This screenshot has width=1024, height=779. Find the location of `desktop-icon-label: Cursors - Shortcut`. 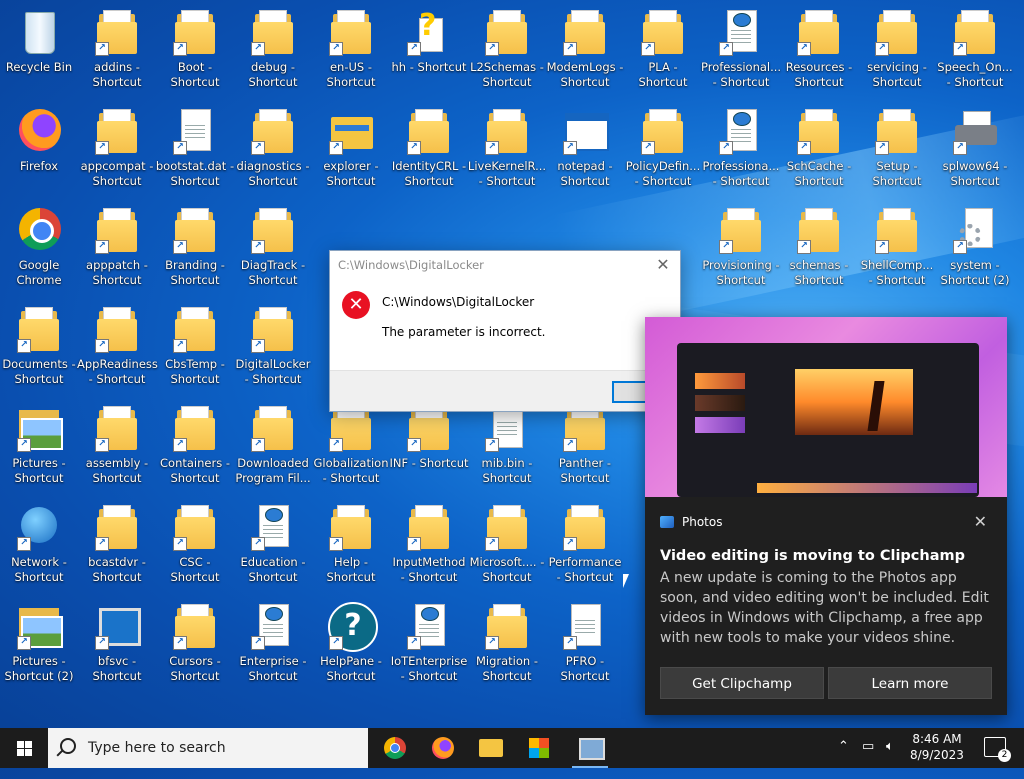

desktop-icon-label: Cursors - Shortcut is located at coordinates (195, 668).